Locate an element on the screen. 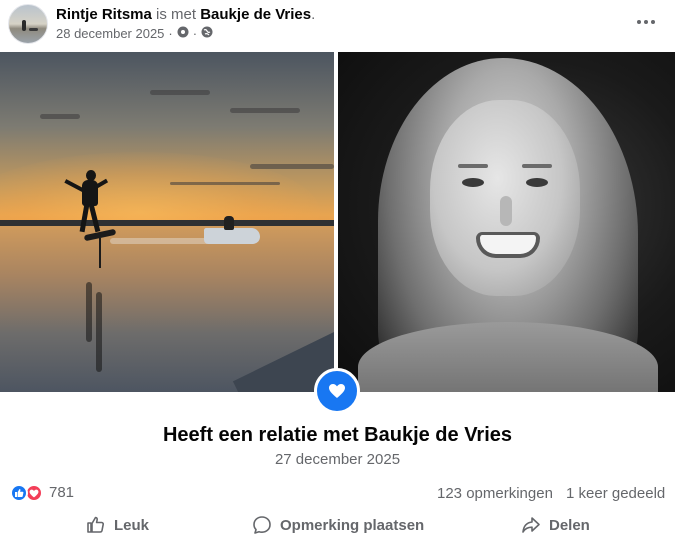 This screenshot has width=675, height=549. avatar-boat is located at coordinates (33, 29).